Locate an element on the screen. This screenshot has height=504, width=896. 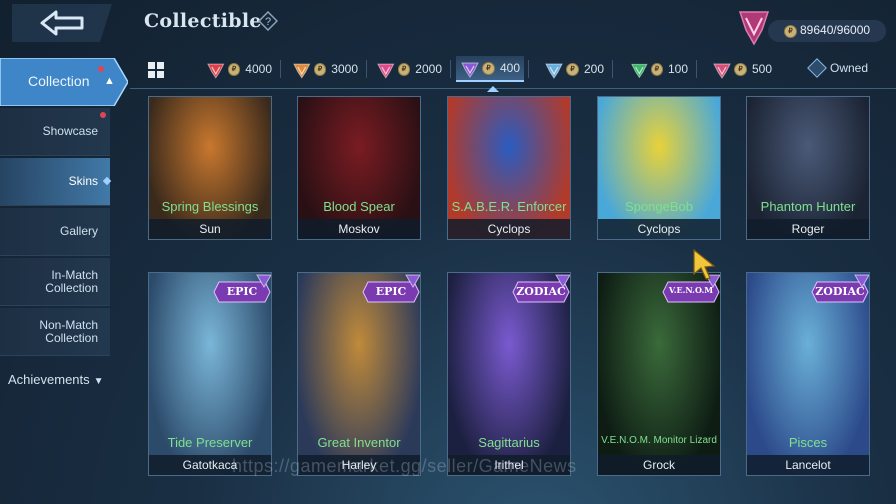
skin-card: Great Inventor Harley EPIC is located at coordinates (359, 374).